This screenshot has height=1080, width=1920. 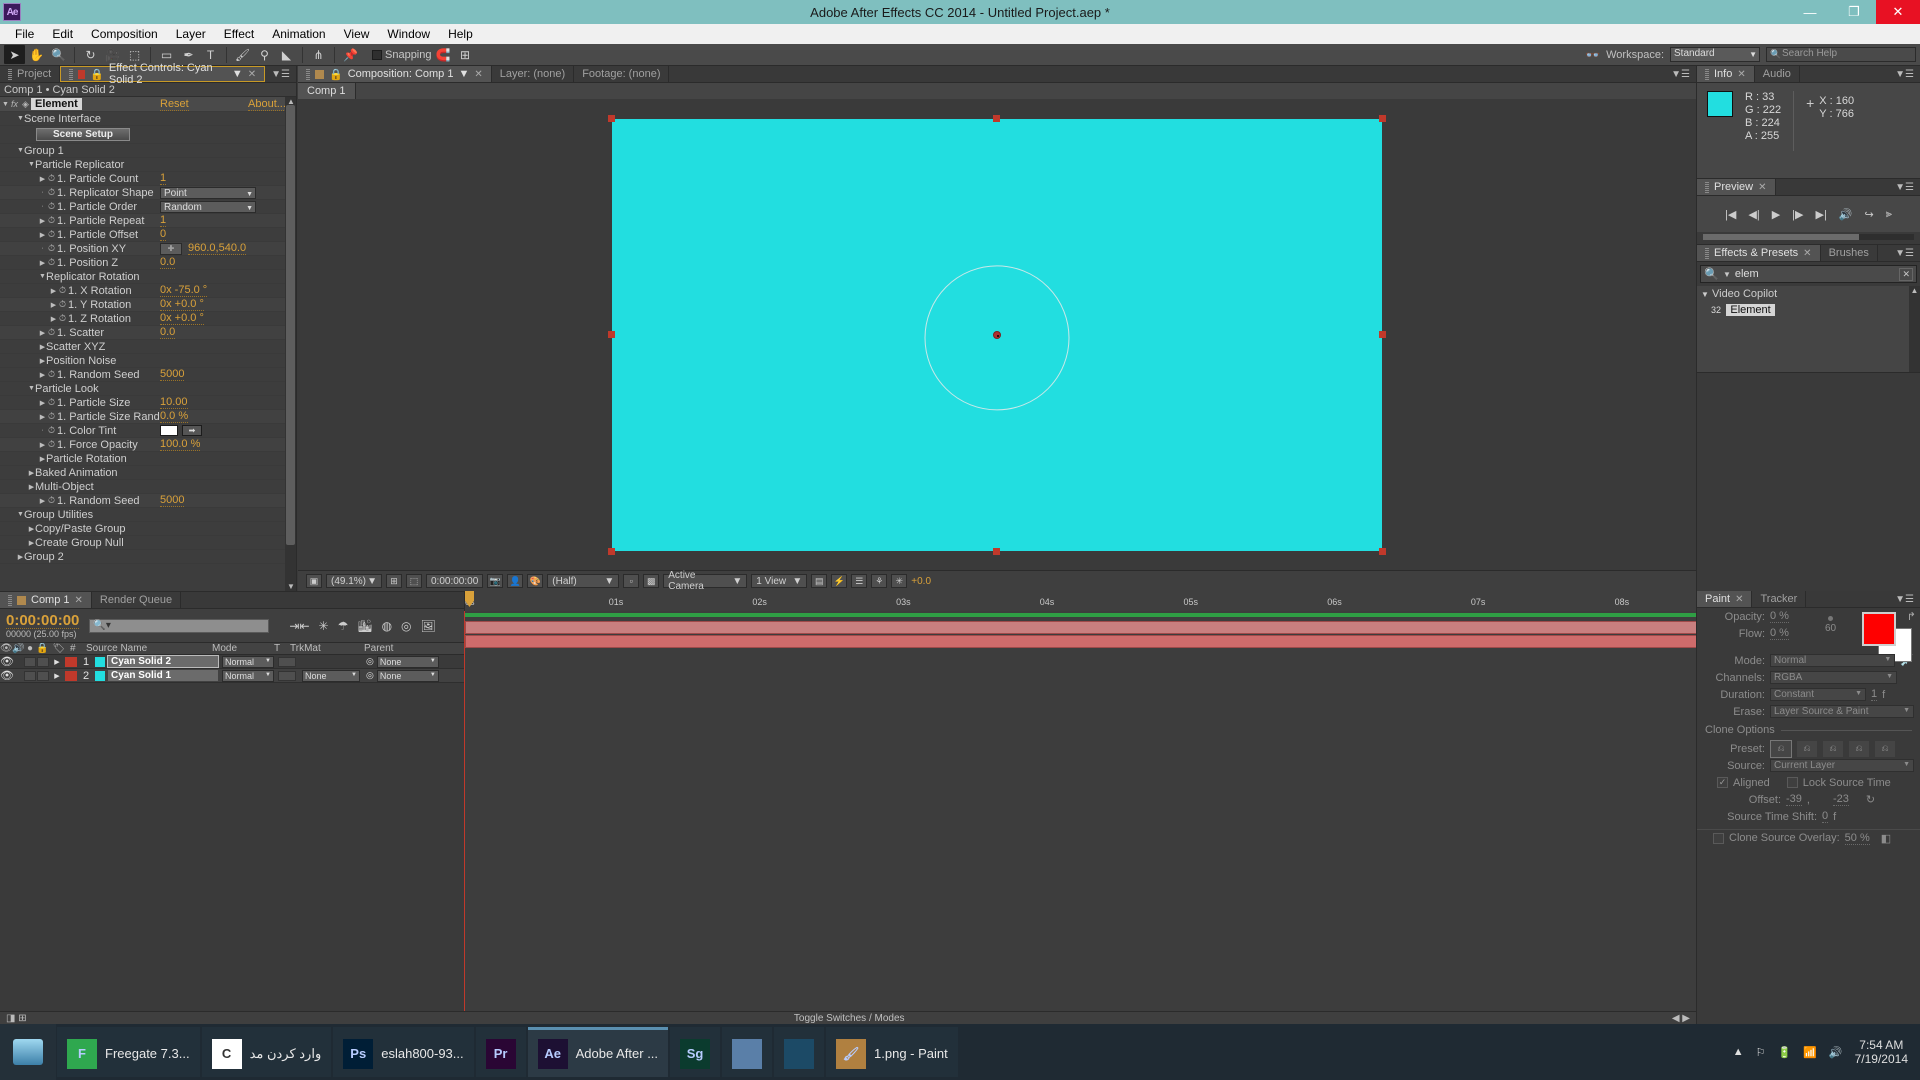 What do you see at coordinates (463, 74) in the screenshot?
I see `chevron-down-icon-comp: ▼` at bounding box center [463, 74].